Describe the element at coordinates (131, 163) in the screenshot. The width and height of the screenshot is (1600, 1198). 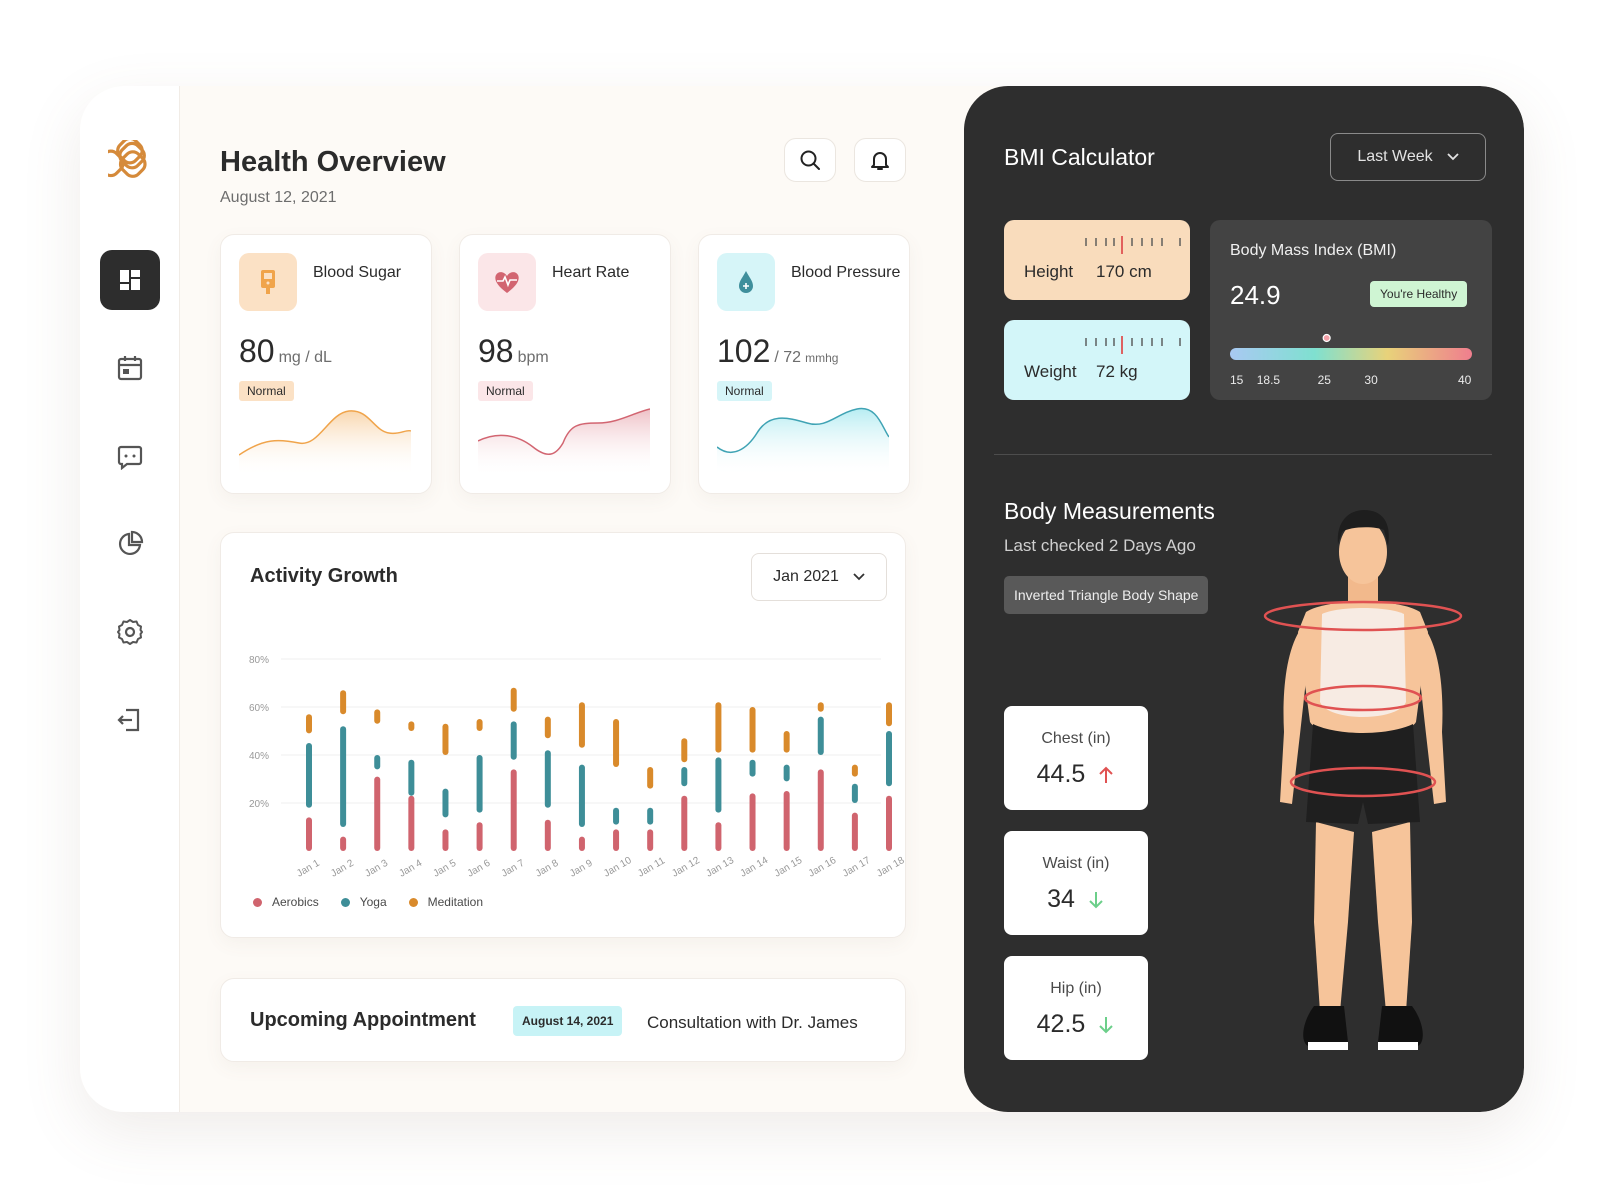
I see `logo-icon` at that location.